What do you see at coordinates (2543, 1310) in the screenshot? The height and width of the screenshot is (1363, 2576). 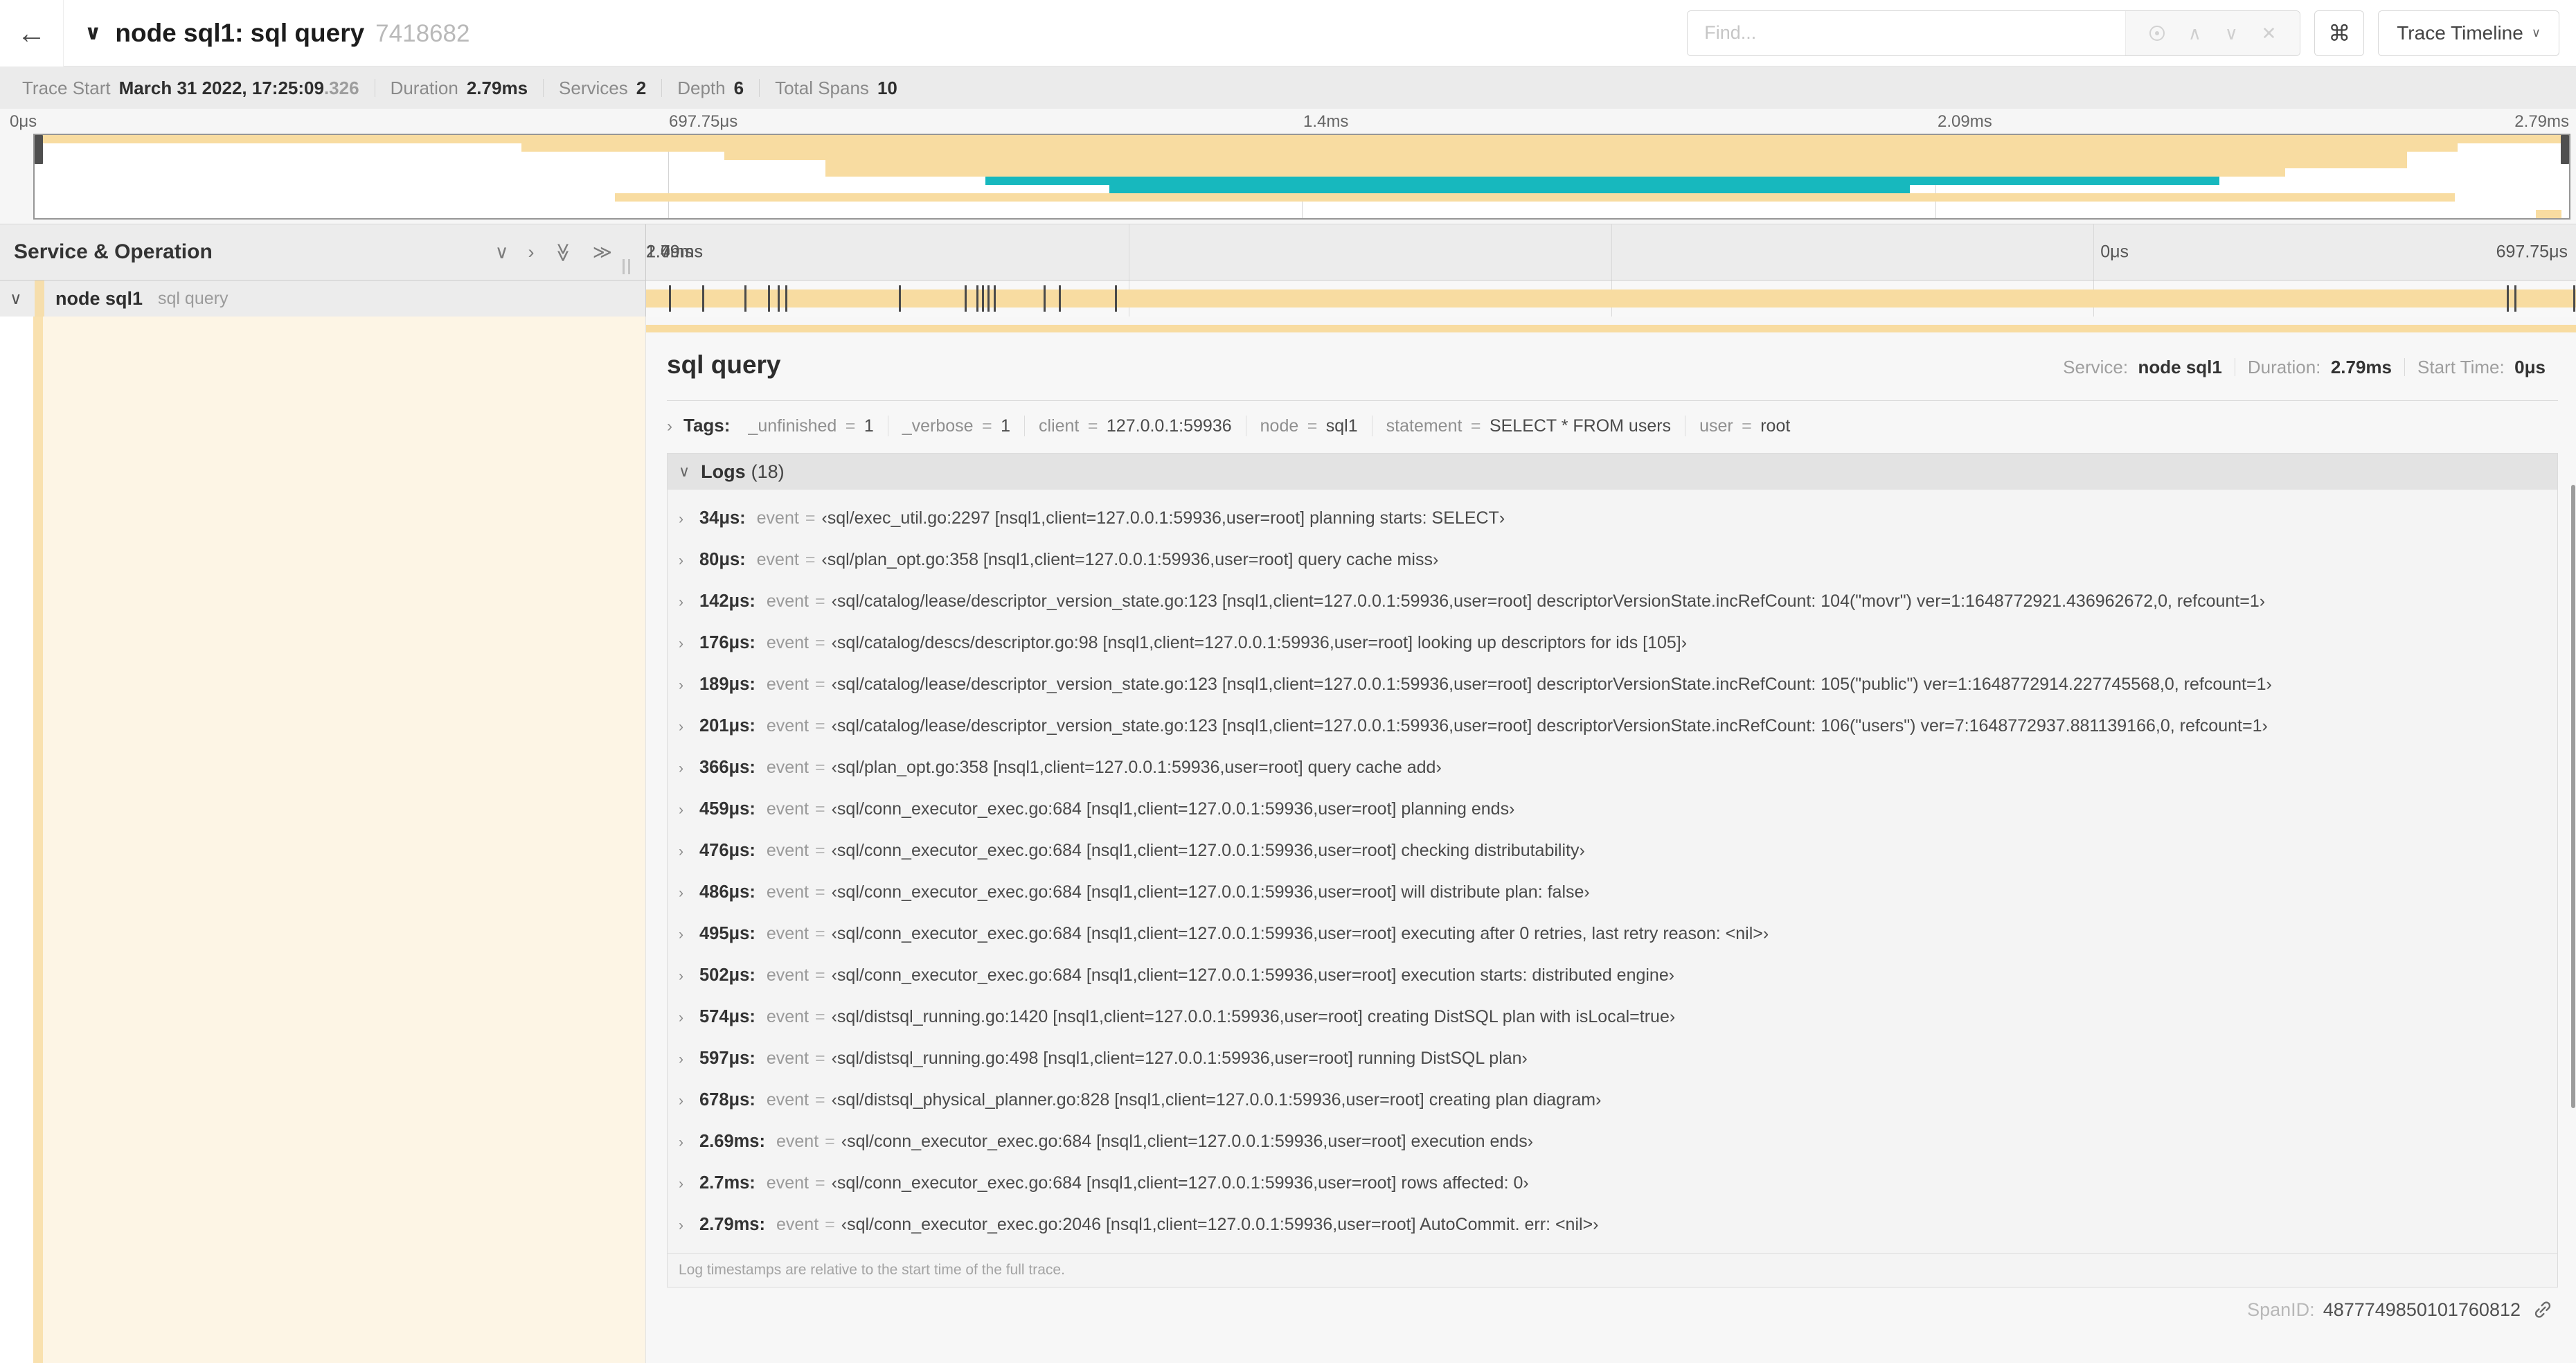 I see `deep-link-icon` at bounding box center [2543, 1310].